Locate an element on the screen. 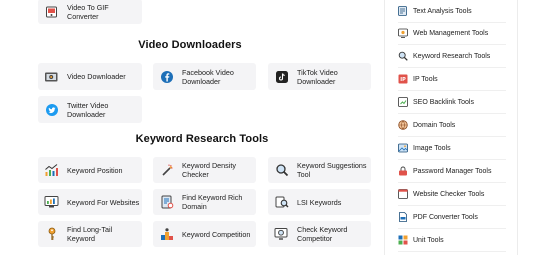 This screenshot has width=550, height=255. competition-icon is located at coordinates (166, 234).